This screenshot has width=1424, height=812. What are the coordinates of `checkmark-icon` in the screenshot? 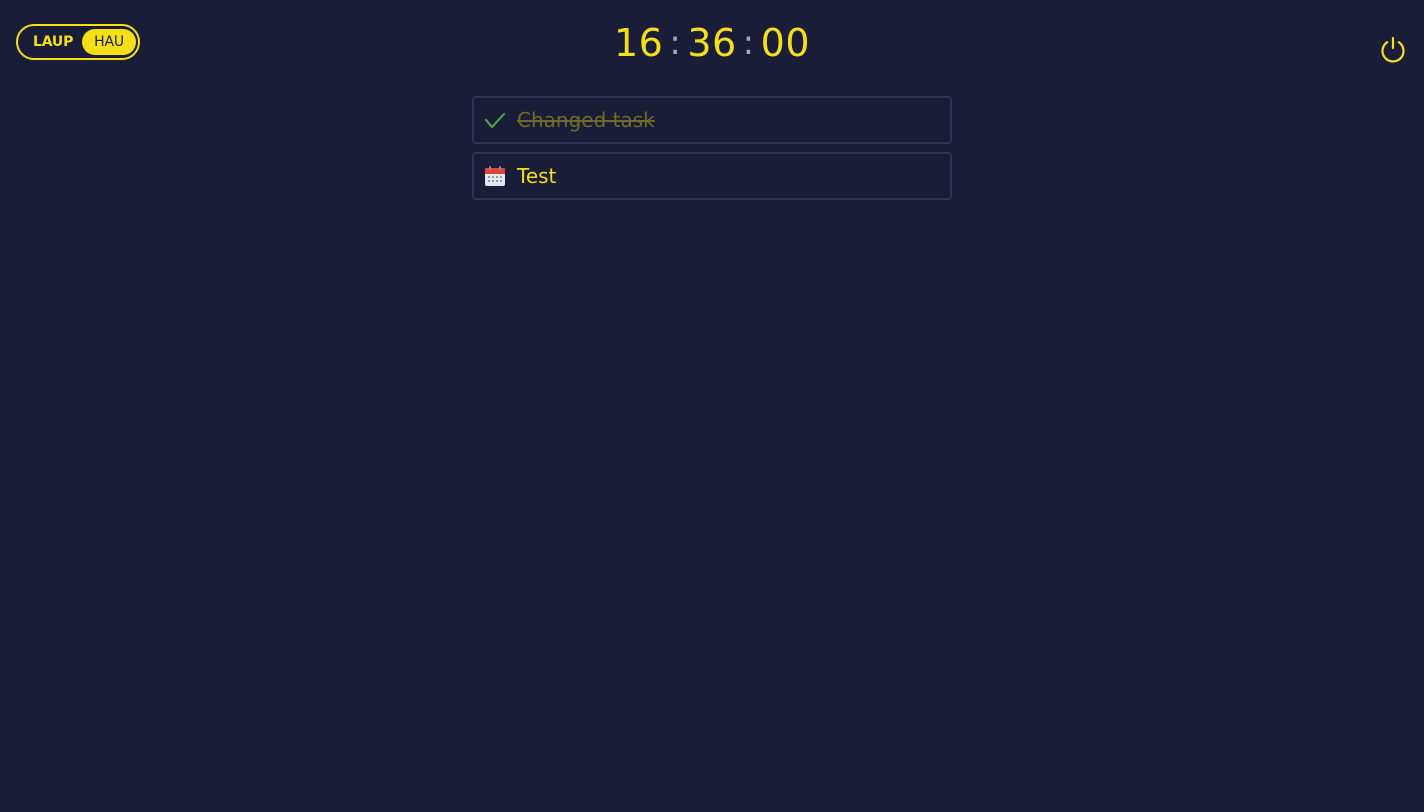 It's located at (495, 120).